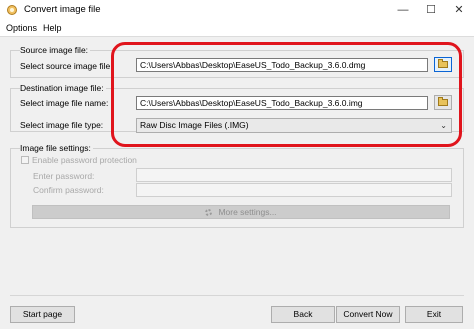 This screenshot has width=474, height=329. What do you see at coordinates (25, 160) in the screenshot?
I see `password-checkbox` at bounding box center [25, 160].